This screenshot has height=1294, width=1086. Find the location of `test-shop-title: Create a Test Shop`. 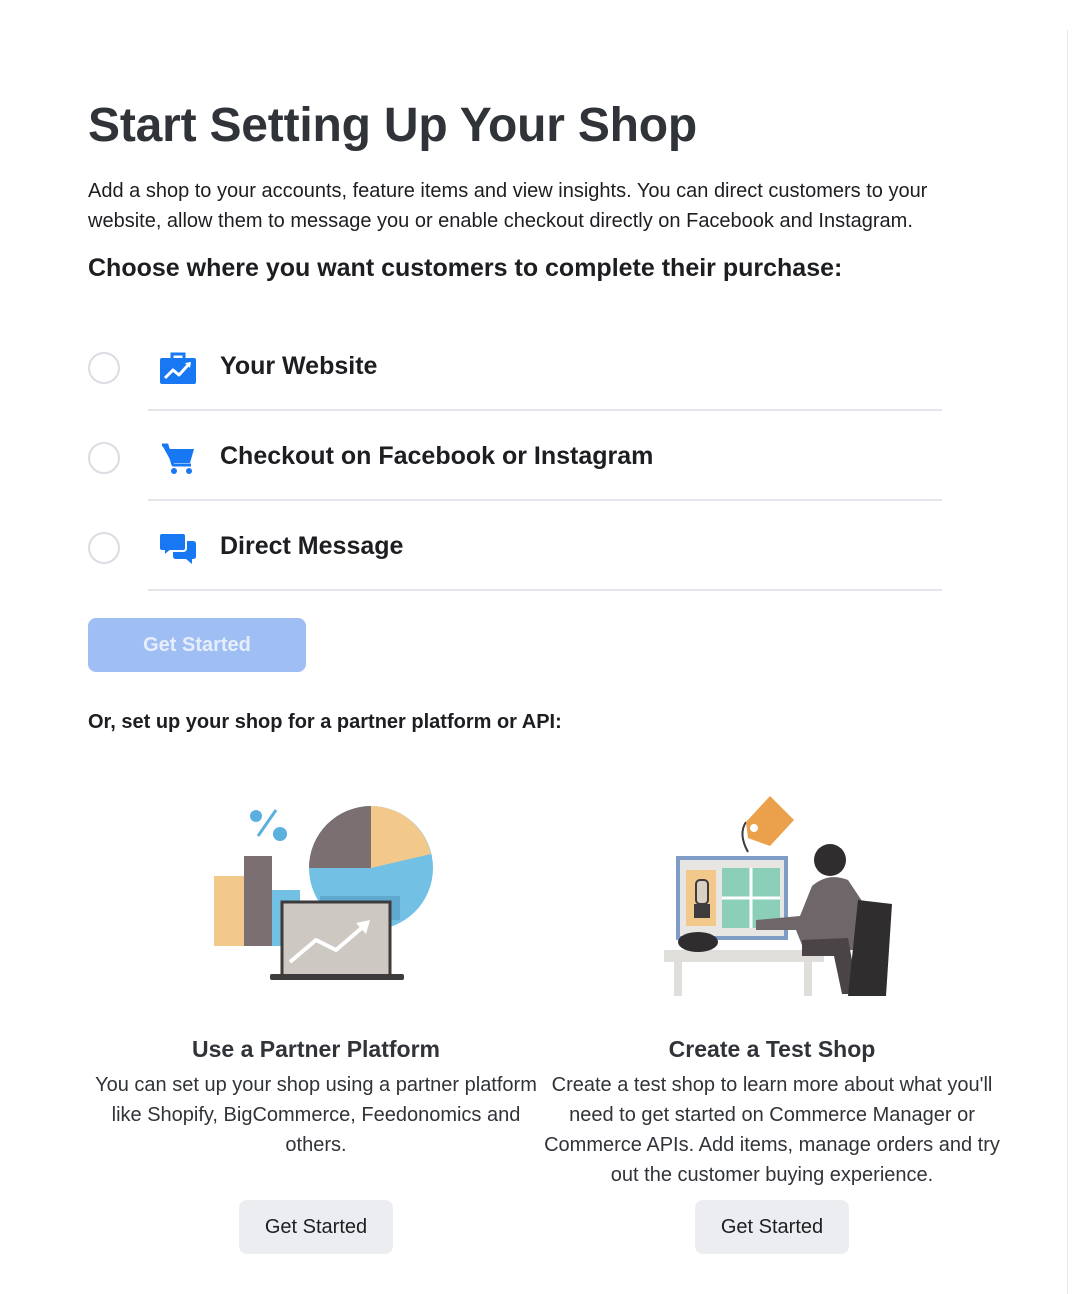

test-shop-title: Create a Test Shop is located at coordinates (772, 1049).